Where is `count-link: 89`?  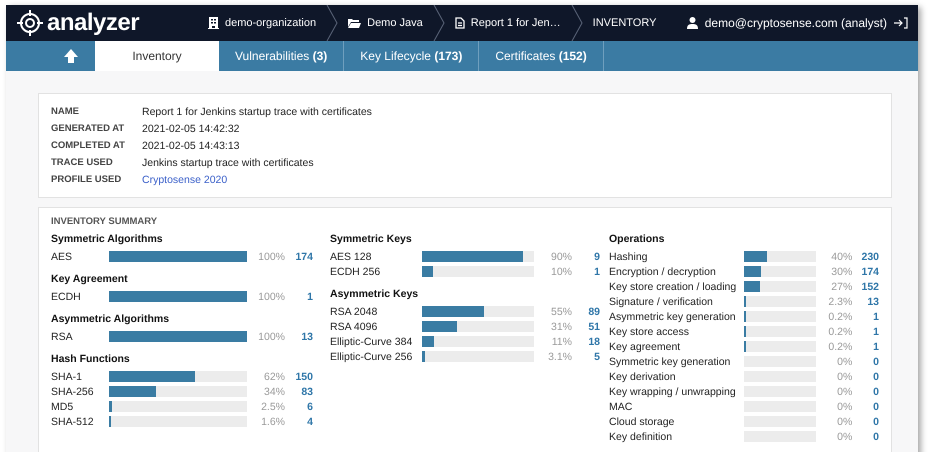 count-link: 89 is located at coordinates (586, 312).